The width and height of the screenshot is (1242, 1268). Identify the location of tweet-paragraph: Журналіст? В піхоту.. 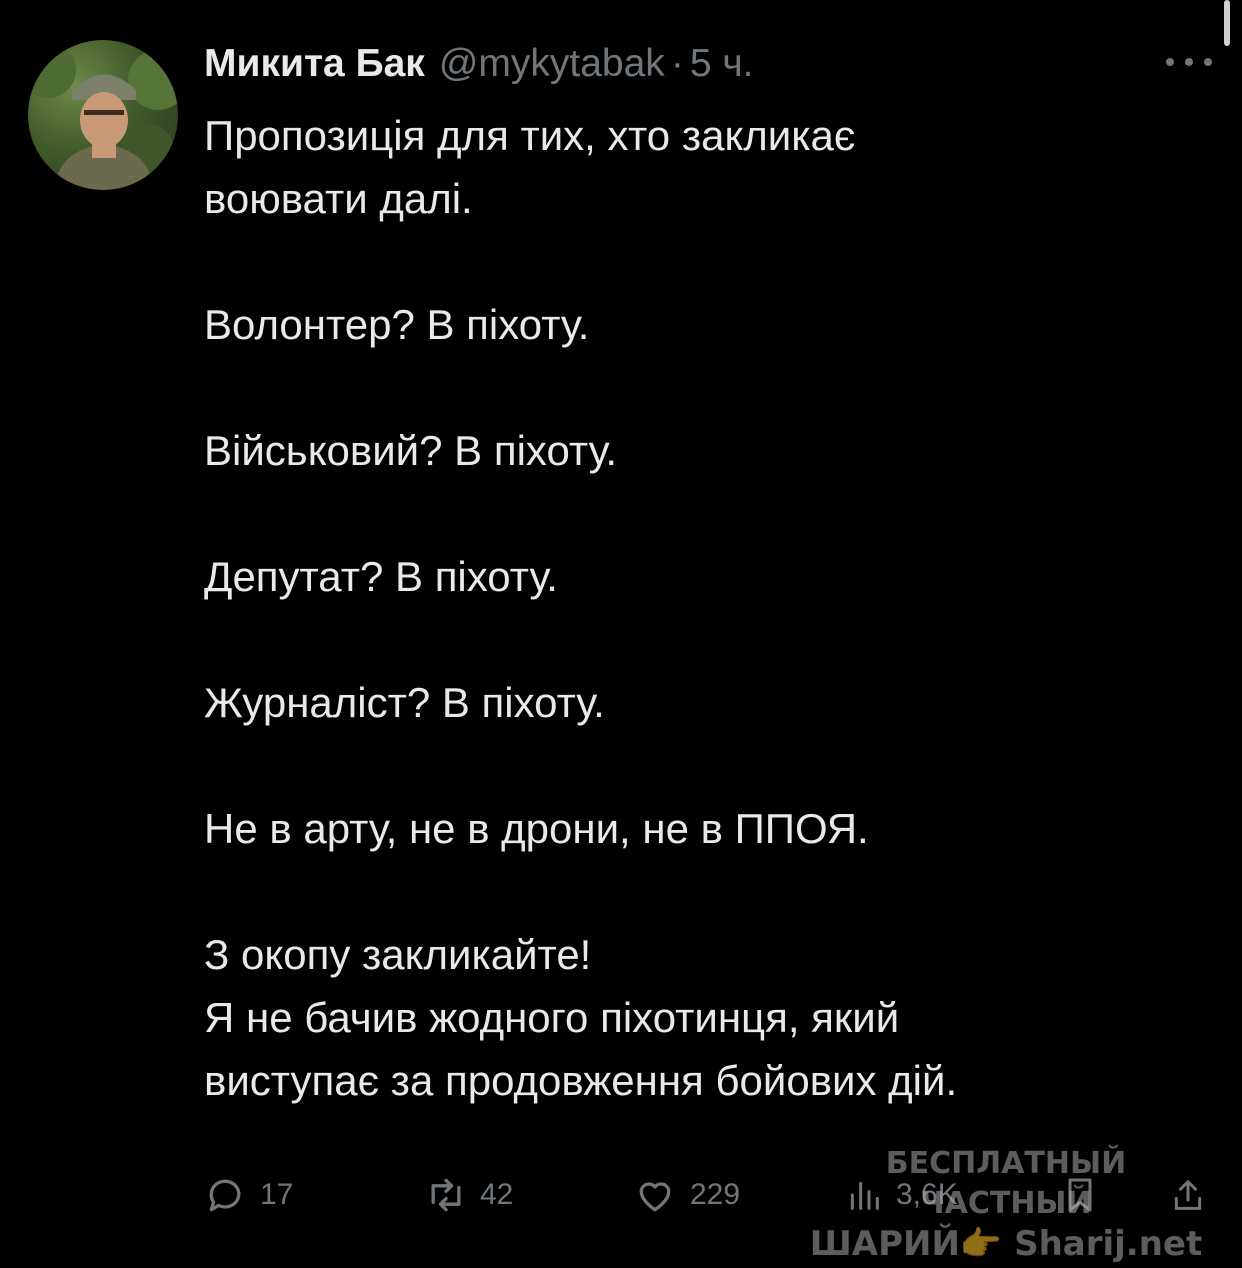
(404, 702).